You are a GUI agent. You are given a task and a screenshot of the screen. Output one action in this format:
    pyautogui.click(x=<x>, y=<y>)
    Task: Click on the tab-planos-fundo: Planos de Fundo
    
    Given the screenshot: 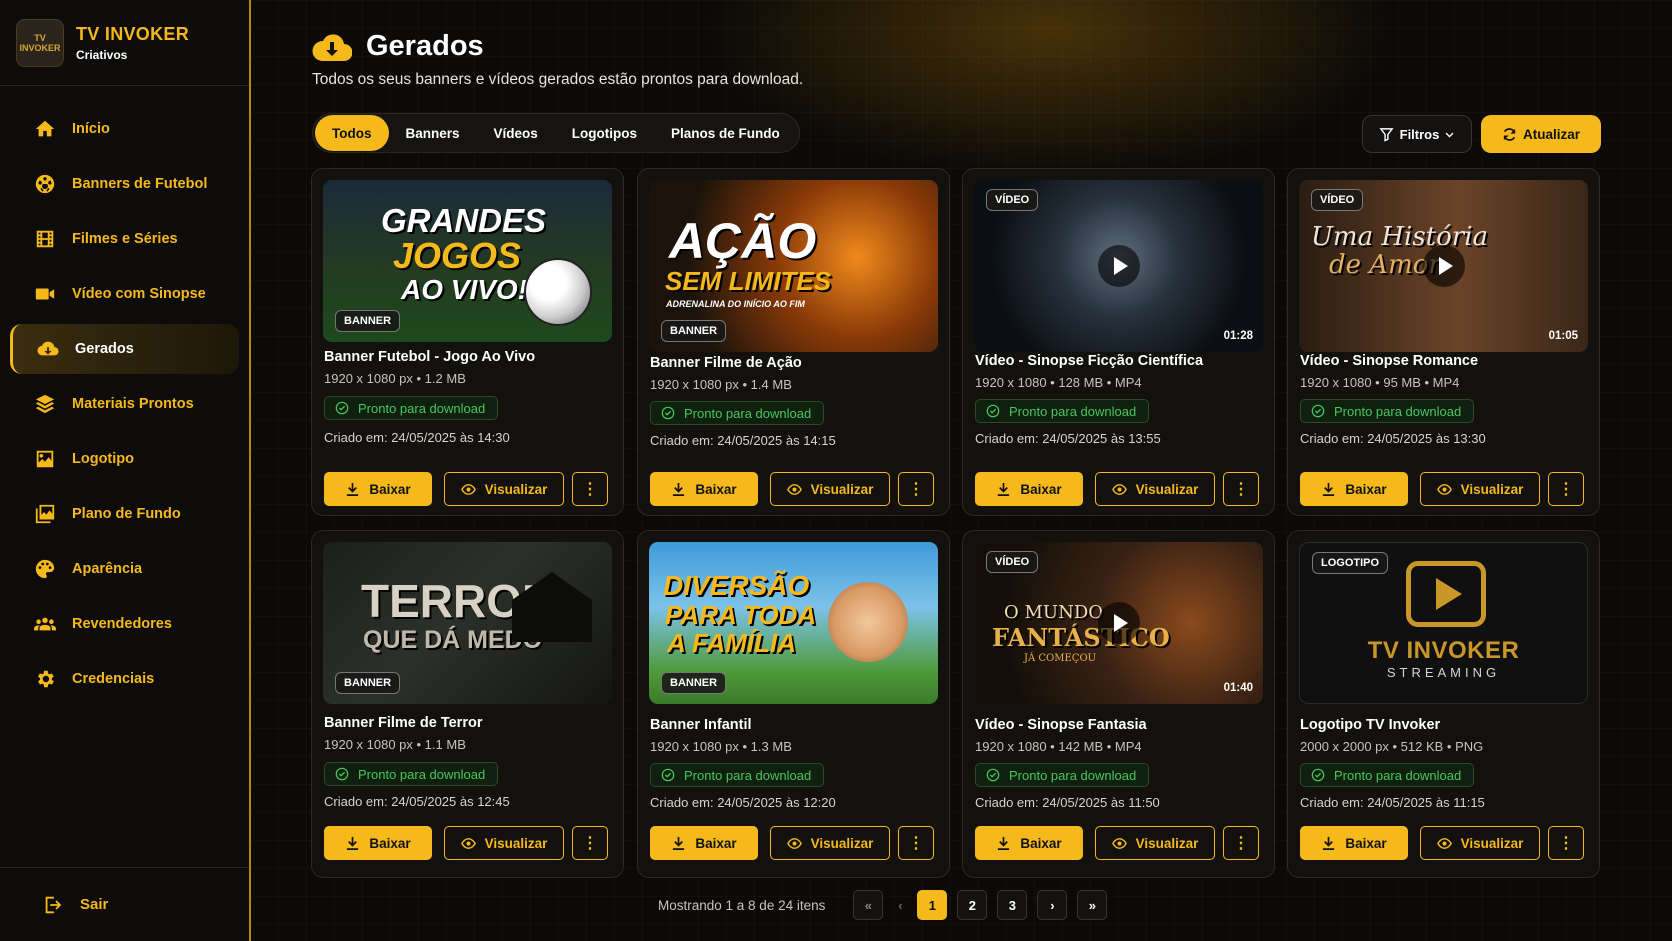 What is the action you would take?
    pyautogui.click(x=725, y=133)
    